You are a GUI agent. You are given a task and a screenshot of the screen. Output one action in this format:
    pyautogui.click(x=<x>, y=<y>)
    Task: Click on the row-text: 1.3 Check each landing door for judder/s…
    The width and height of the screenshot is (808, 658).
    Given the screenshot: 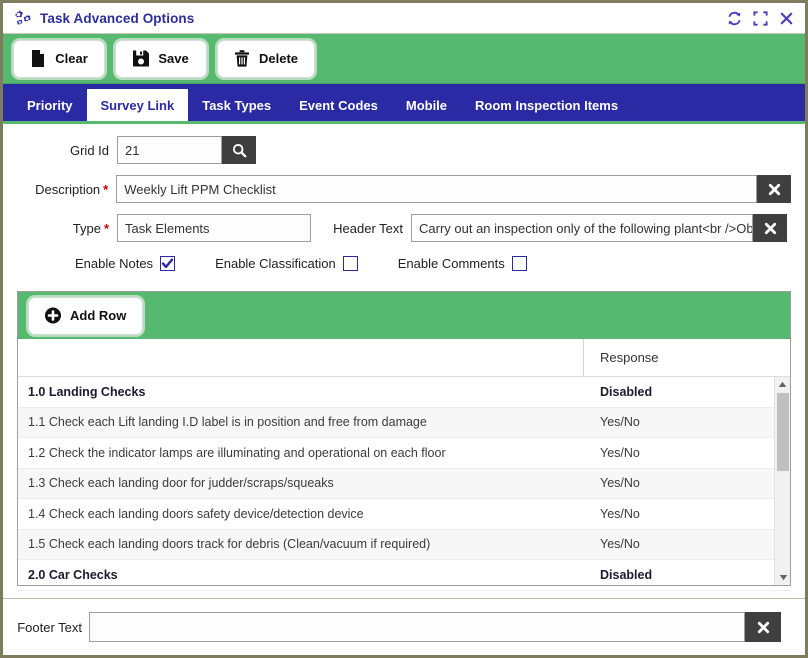 What is the action you would take?
    pyautogui.click(x=181, y=483)
    